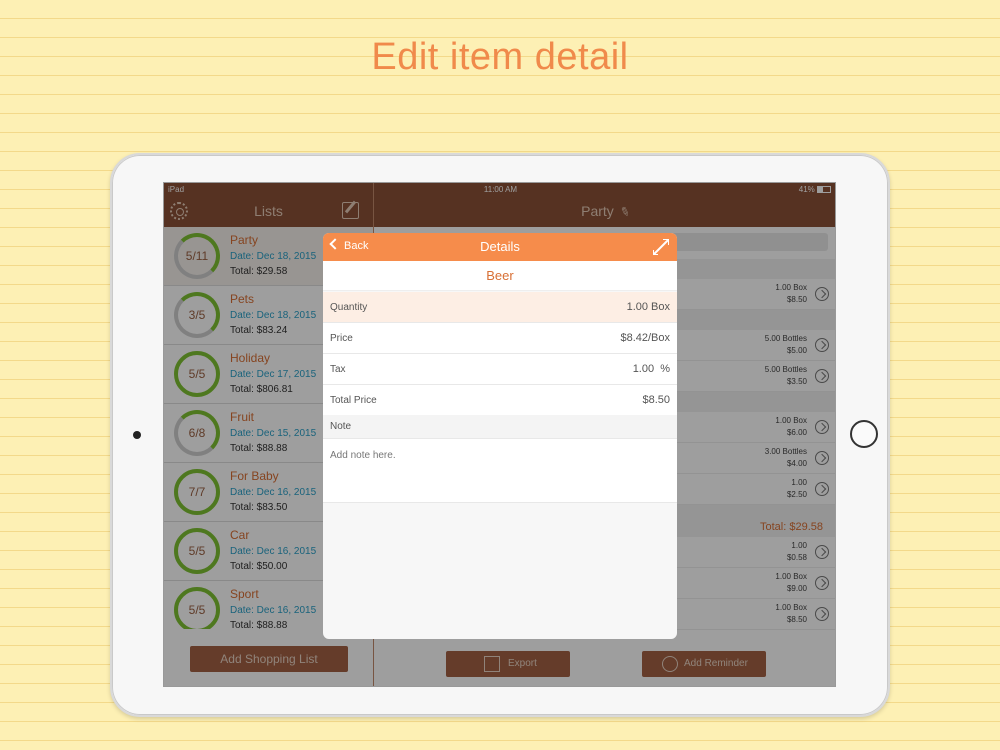 The image size is (1000, 750). Describe the element at coordinates (341, 338) in the screenshot. I see `field-label: Price` at that location.